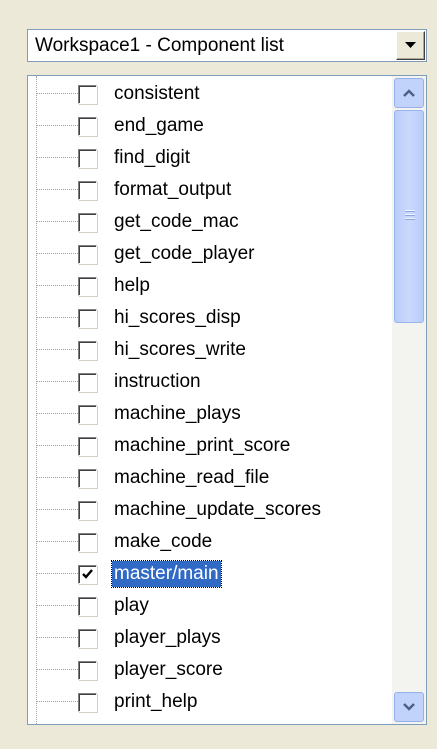  I want to click on item-label: machine_read_file, so click(191, 478).